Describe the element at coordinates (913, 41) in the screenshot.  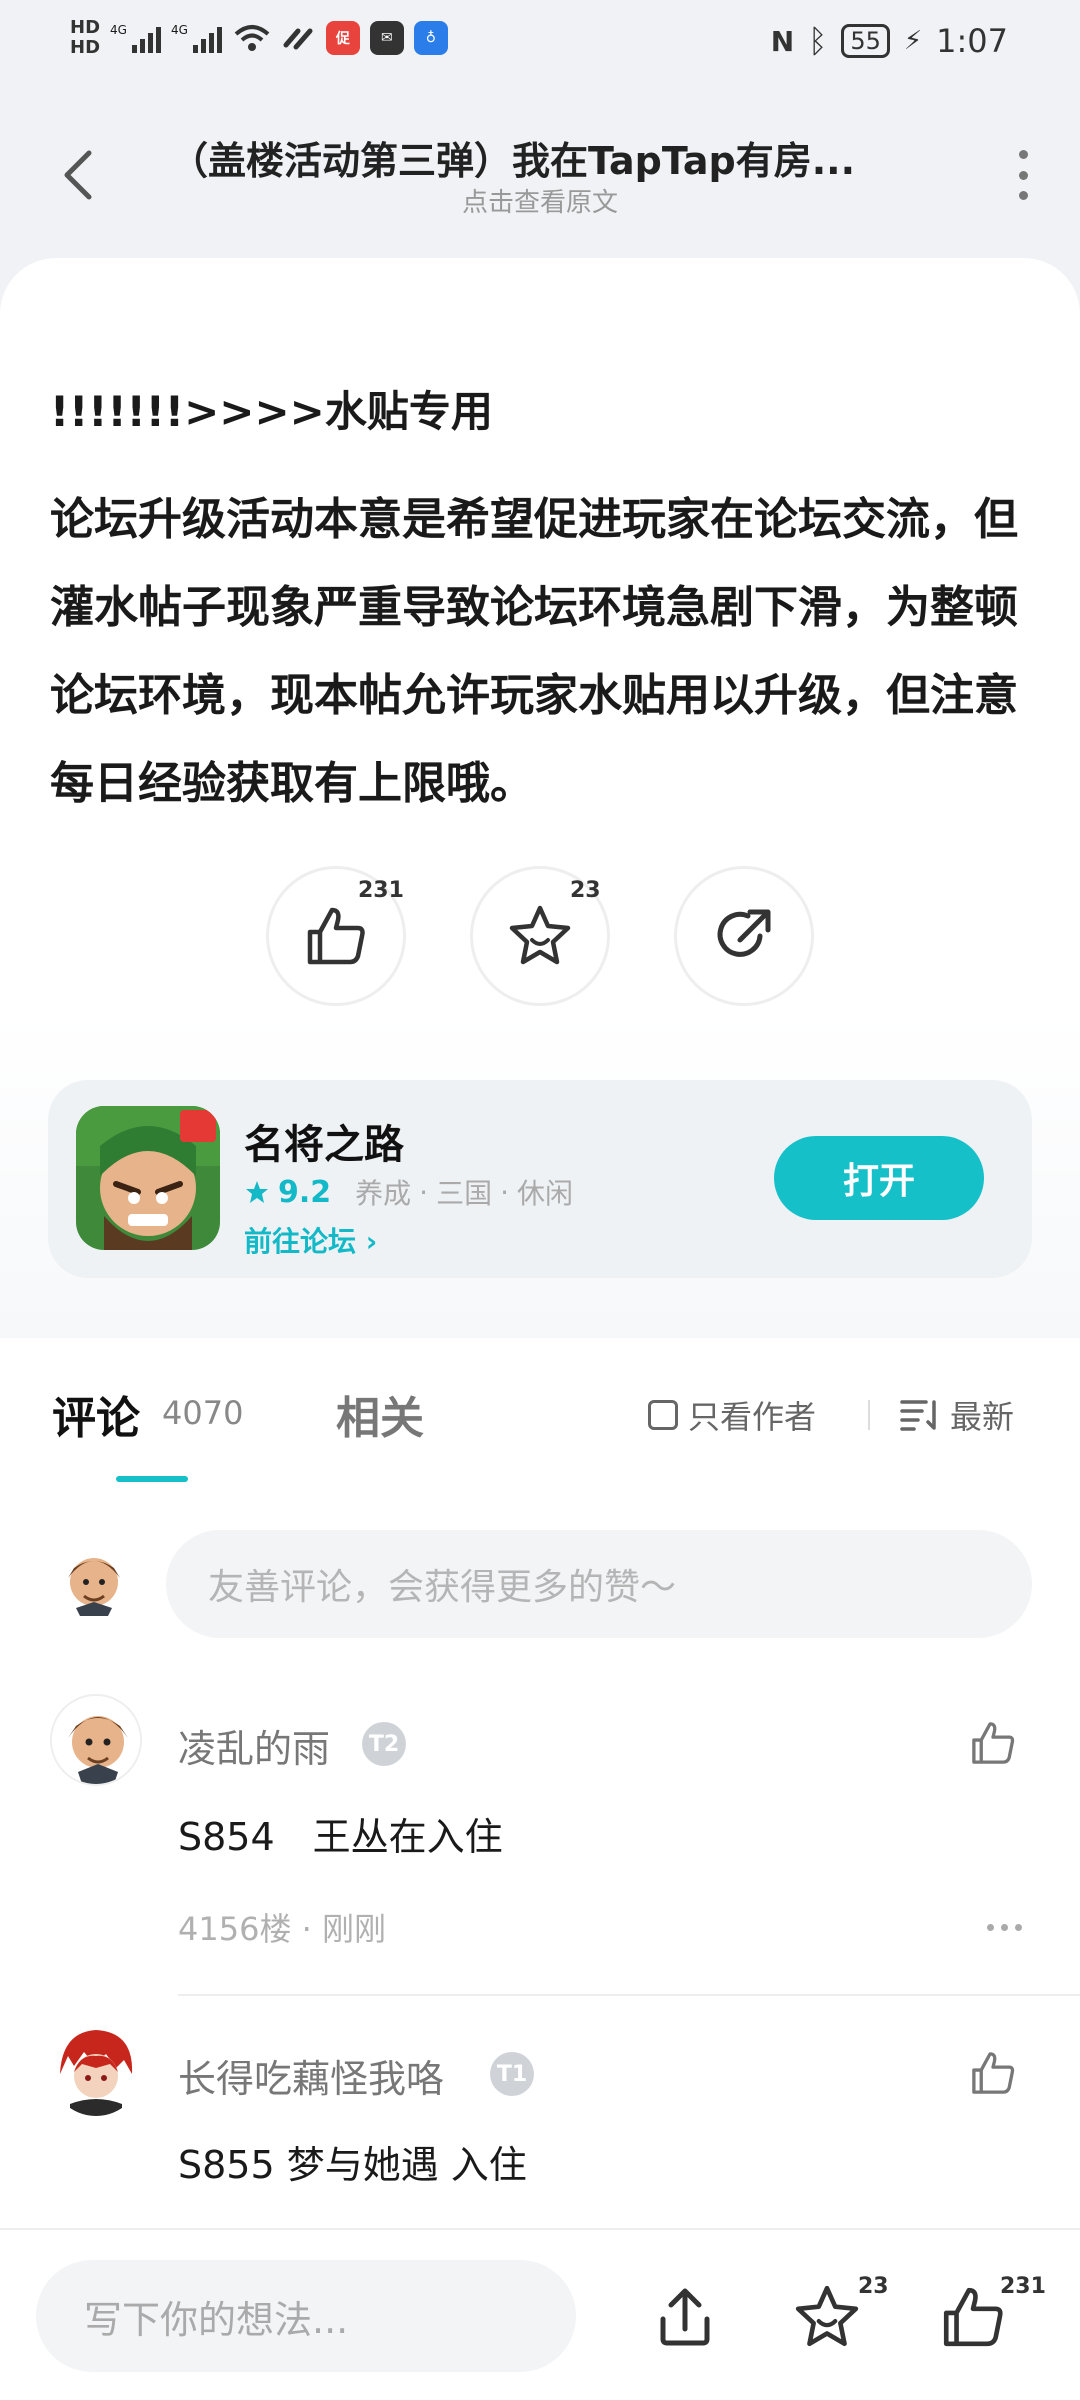
I see `charging-icon: ⚡` at that location.